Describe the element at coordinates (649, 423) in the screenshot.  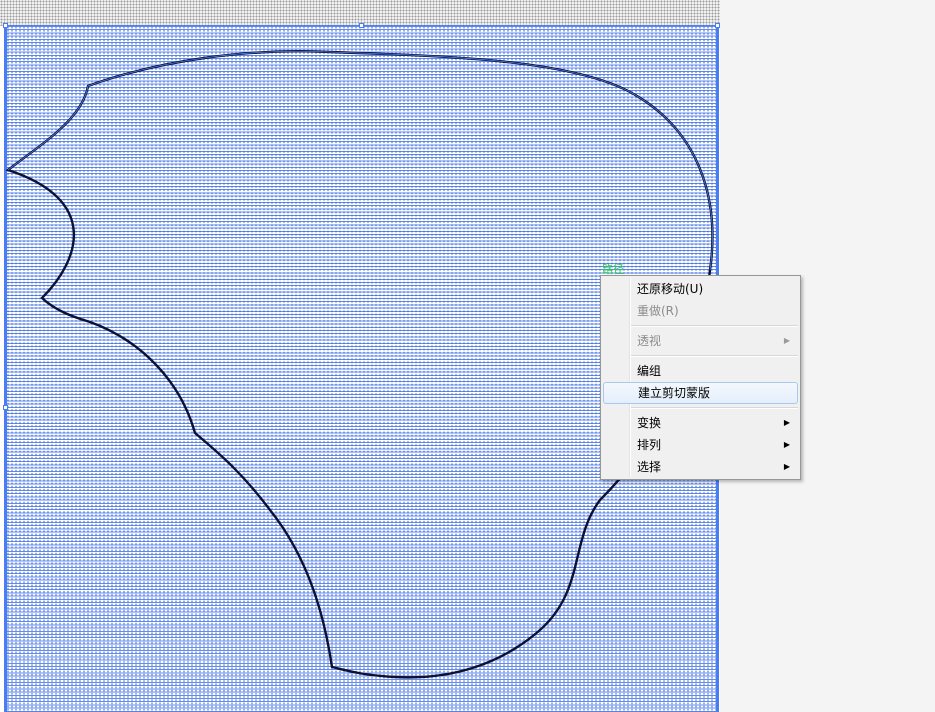
I see `menu-item-label: 变换` at that location.